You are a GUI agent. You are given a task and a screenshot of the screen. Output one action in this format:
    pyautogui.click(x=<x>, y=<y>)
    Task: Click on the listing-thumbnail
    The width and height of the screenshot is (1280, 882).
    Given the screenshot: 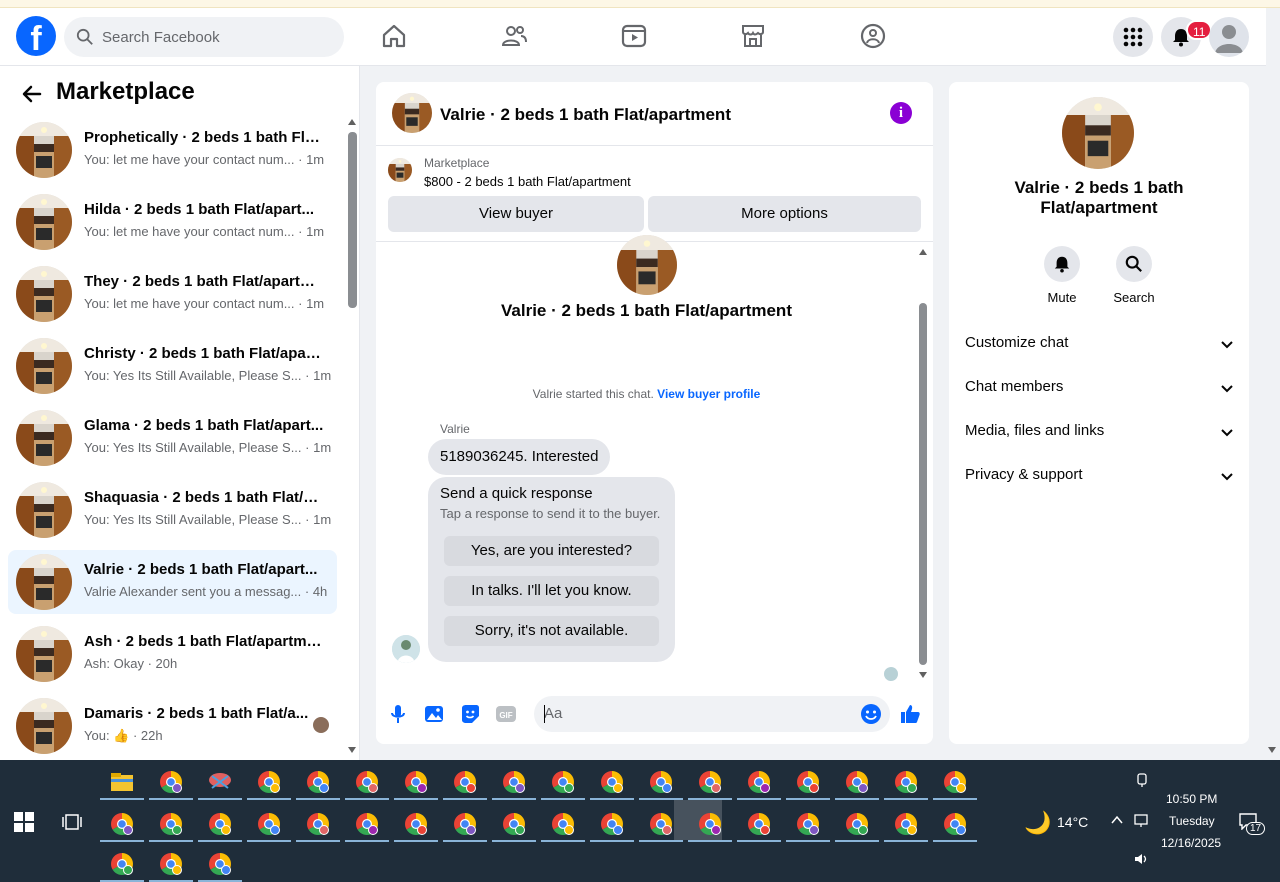 What is the action you would take?
    pyautogui.click(x=400, y=170)
    